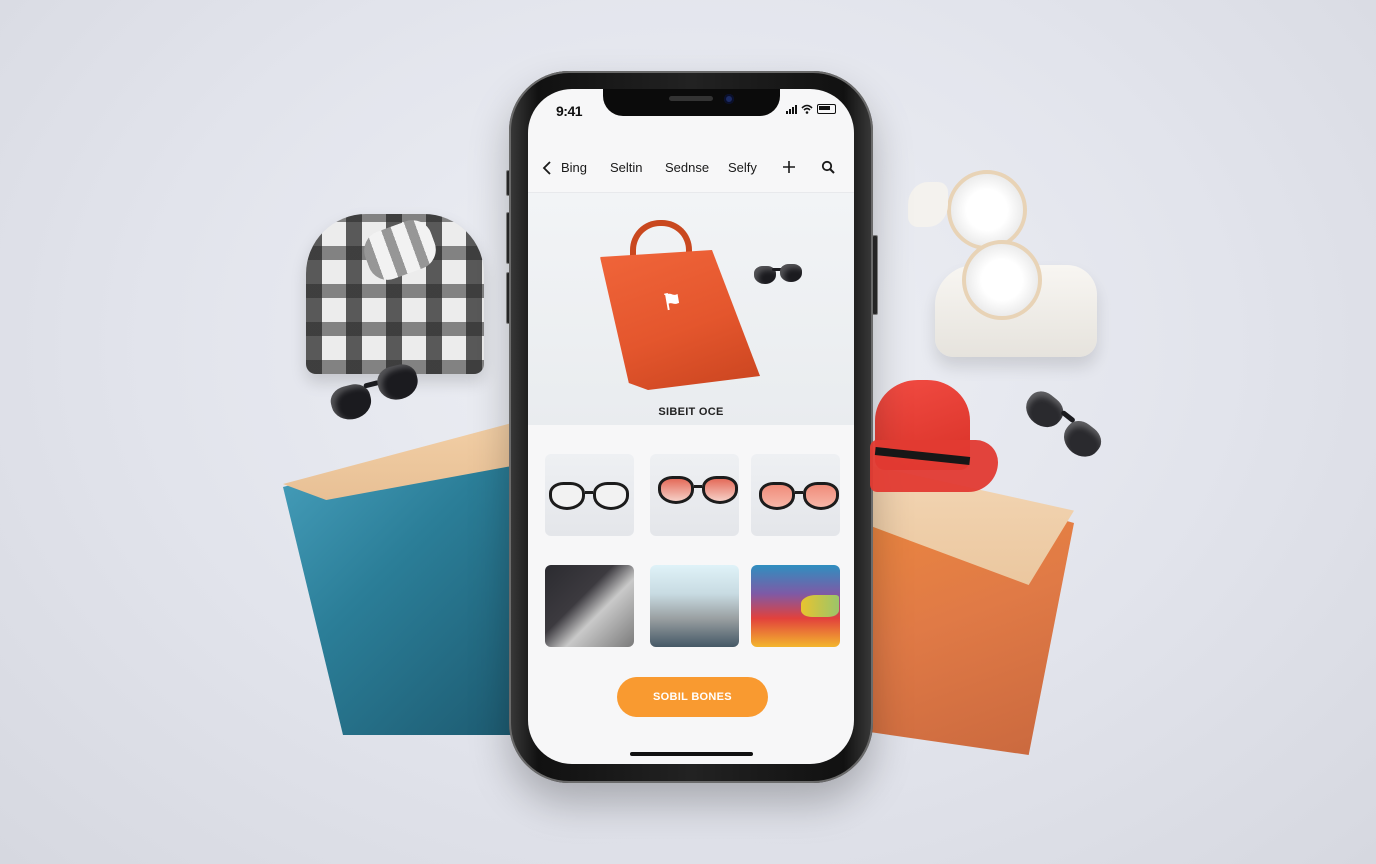 This screenshot has height=864, width=1376. Describe the element at coordinates (799, 496) in the screenshot. I see `glasses-orange-image` at that location.